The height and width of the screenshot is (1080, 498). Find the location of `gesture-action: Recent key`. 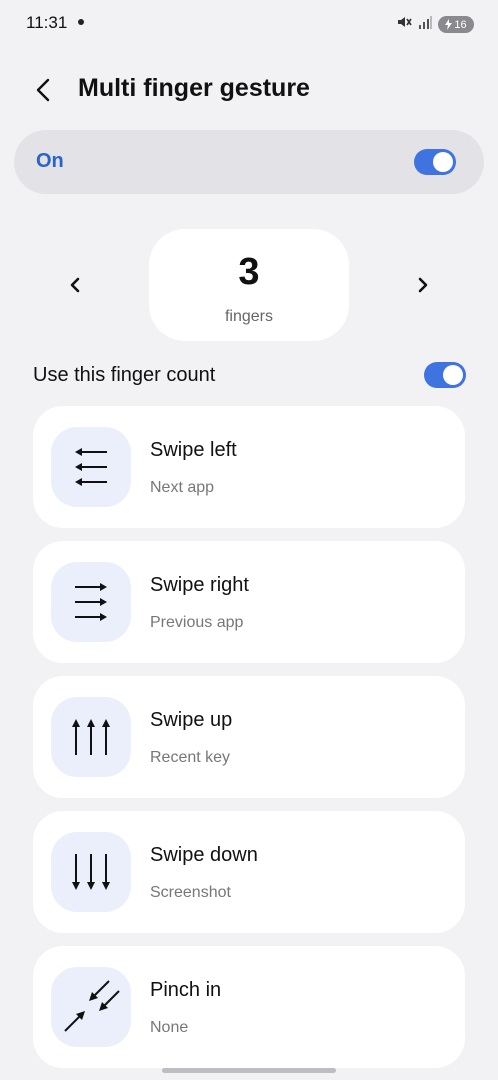

gesture-action: Recent key is located at coordinates (190, 757).